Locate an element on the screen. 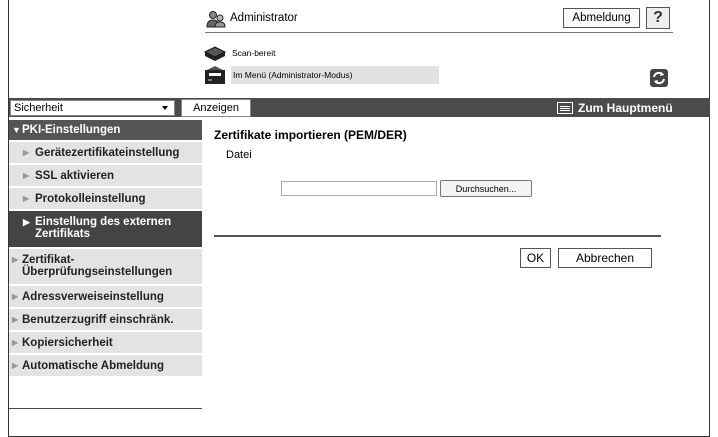 The height and width of the screenshot is (437, 718). sidebar-item-device-certificate: ▶ Gerätezertifikateinstellung is located at coordinates (105, 153).